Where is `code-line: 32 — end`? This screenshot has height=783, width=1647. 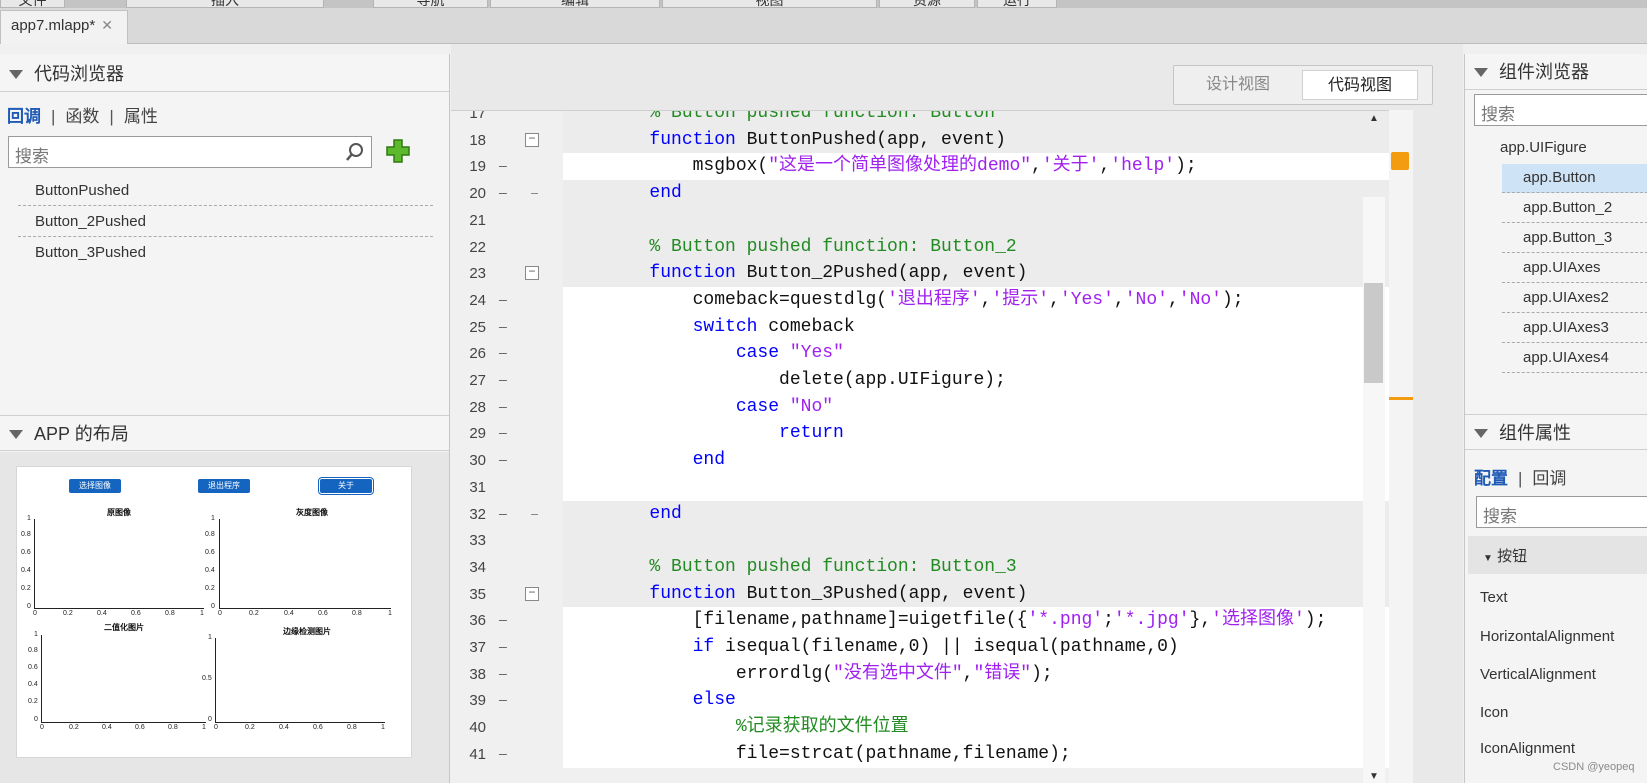 code-line: 32 — end is located at coordinates (932, 514).